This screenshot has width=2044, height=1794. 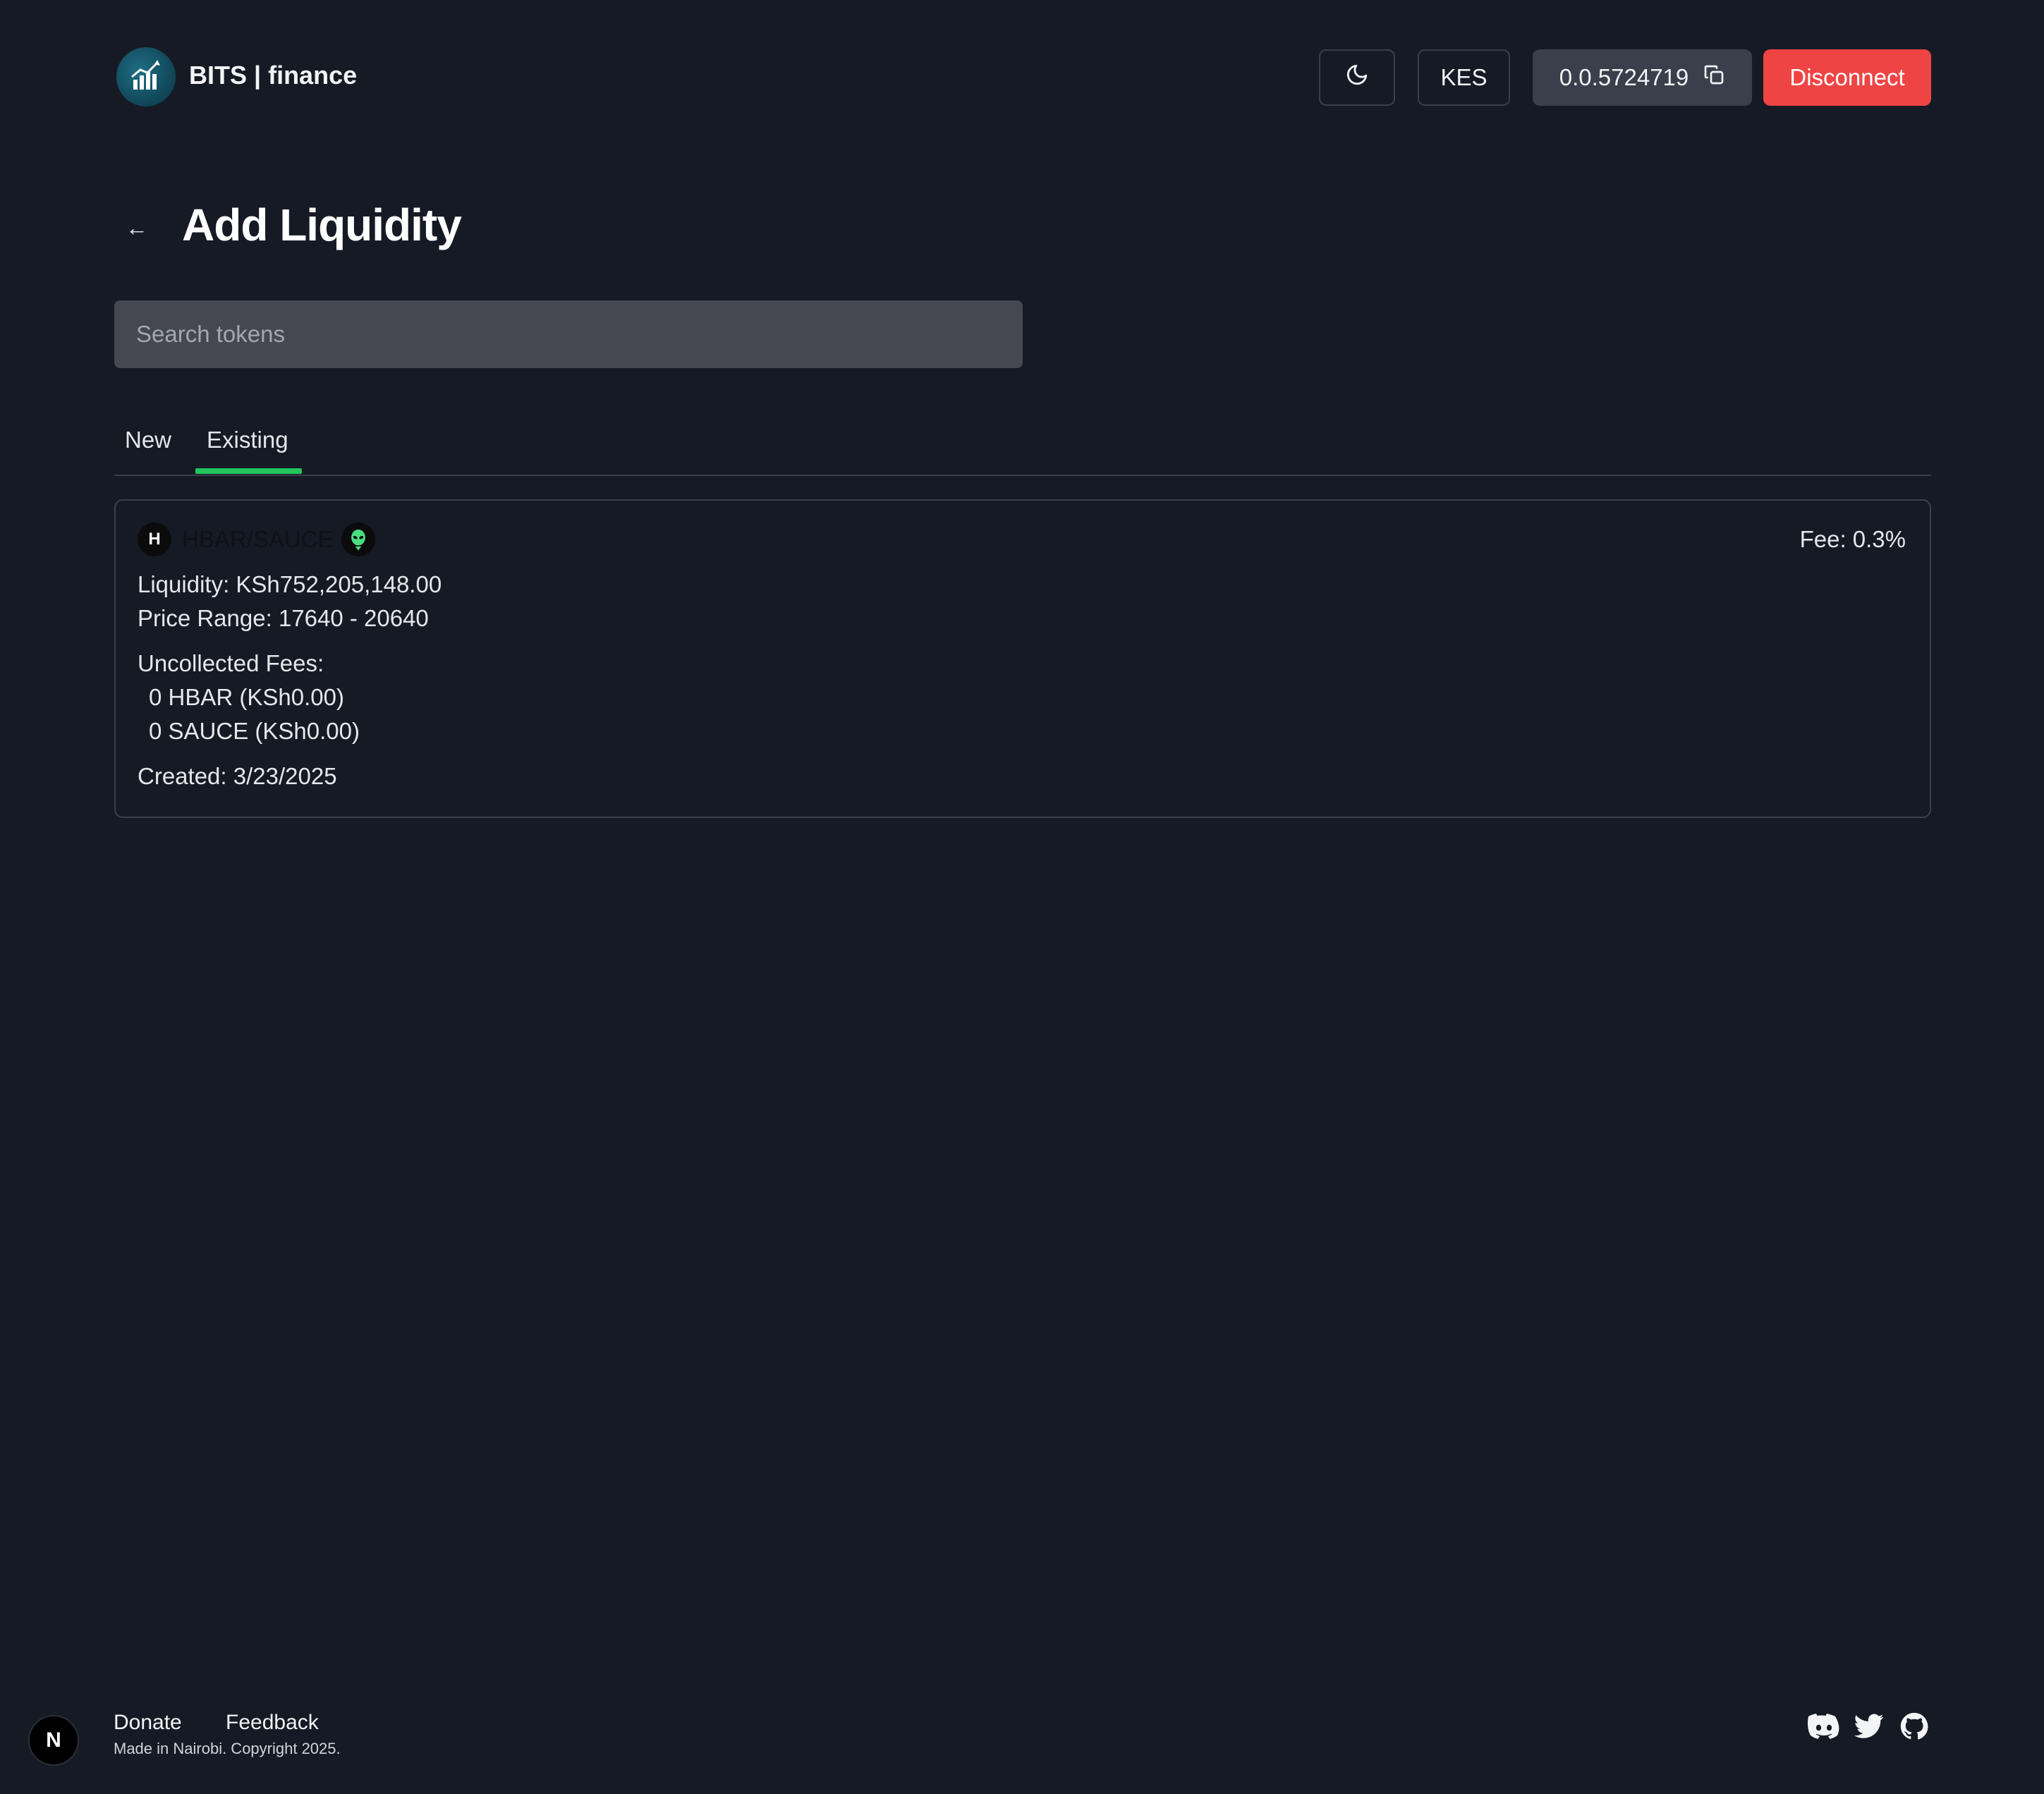 I want to click on fee-tier: Fee: 0.3%, so click(x=1852, y=539).